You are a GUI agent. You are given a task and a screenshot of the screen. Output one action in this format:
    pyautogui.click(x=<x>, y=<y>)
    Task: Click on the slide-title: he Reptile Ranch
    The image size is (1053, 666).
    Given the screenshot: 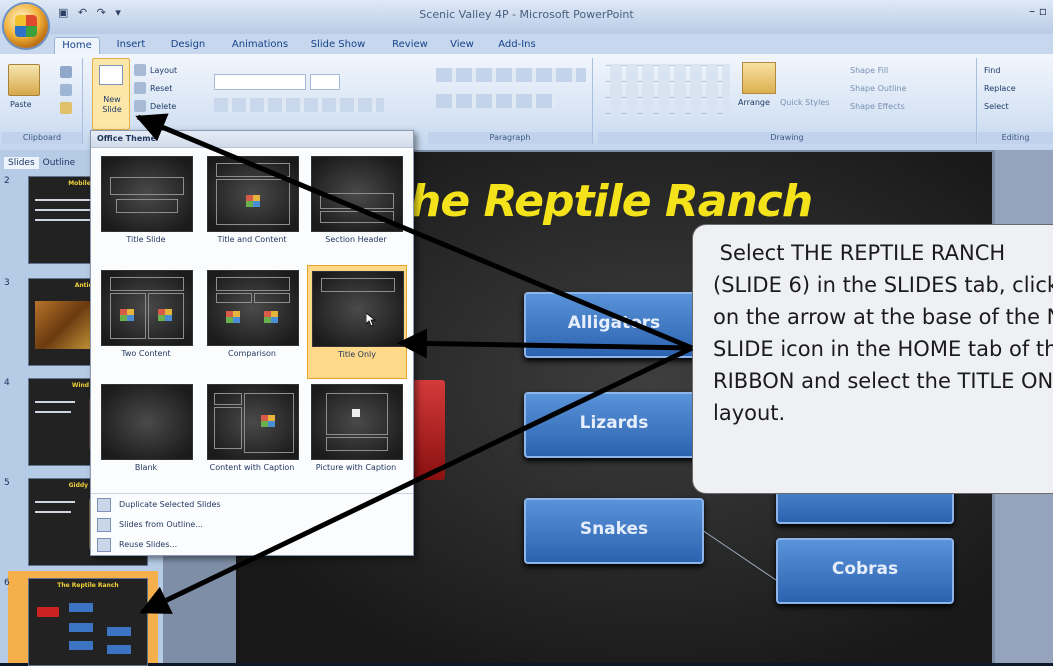 What is the action you would take?
    pyautogui.click(x=670, y=201)
    